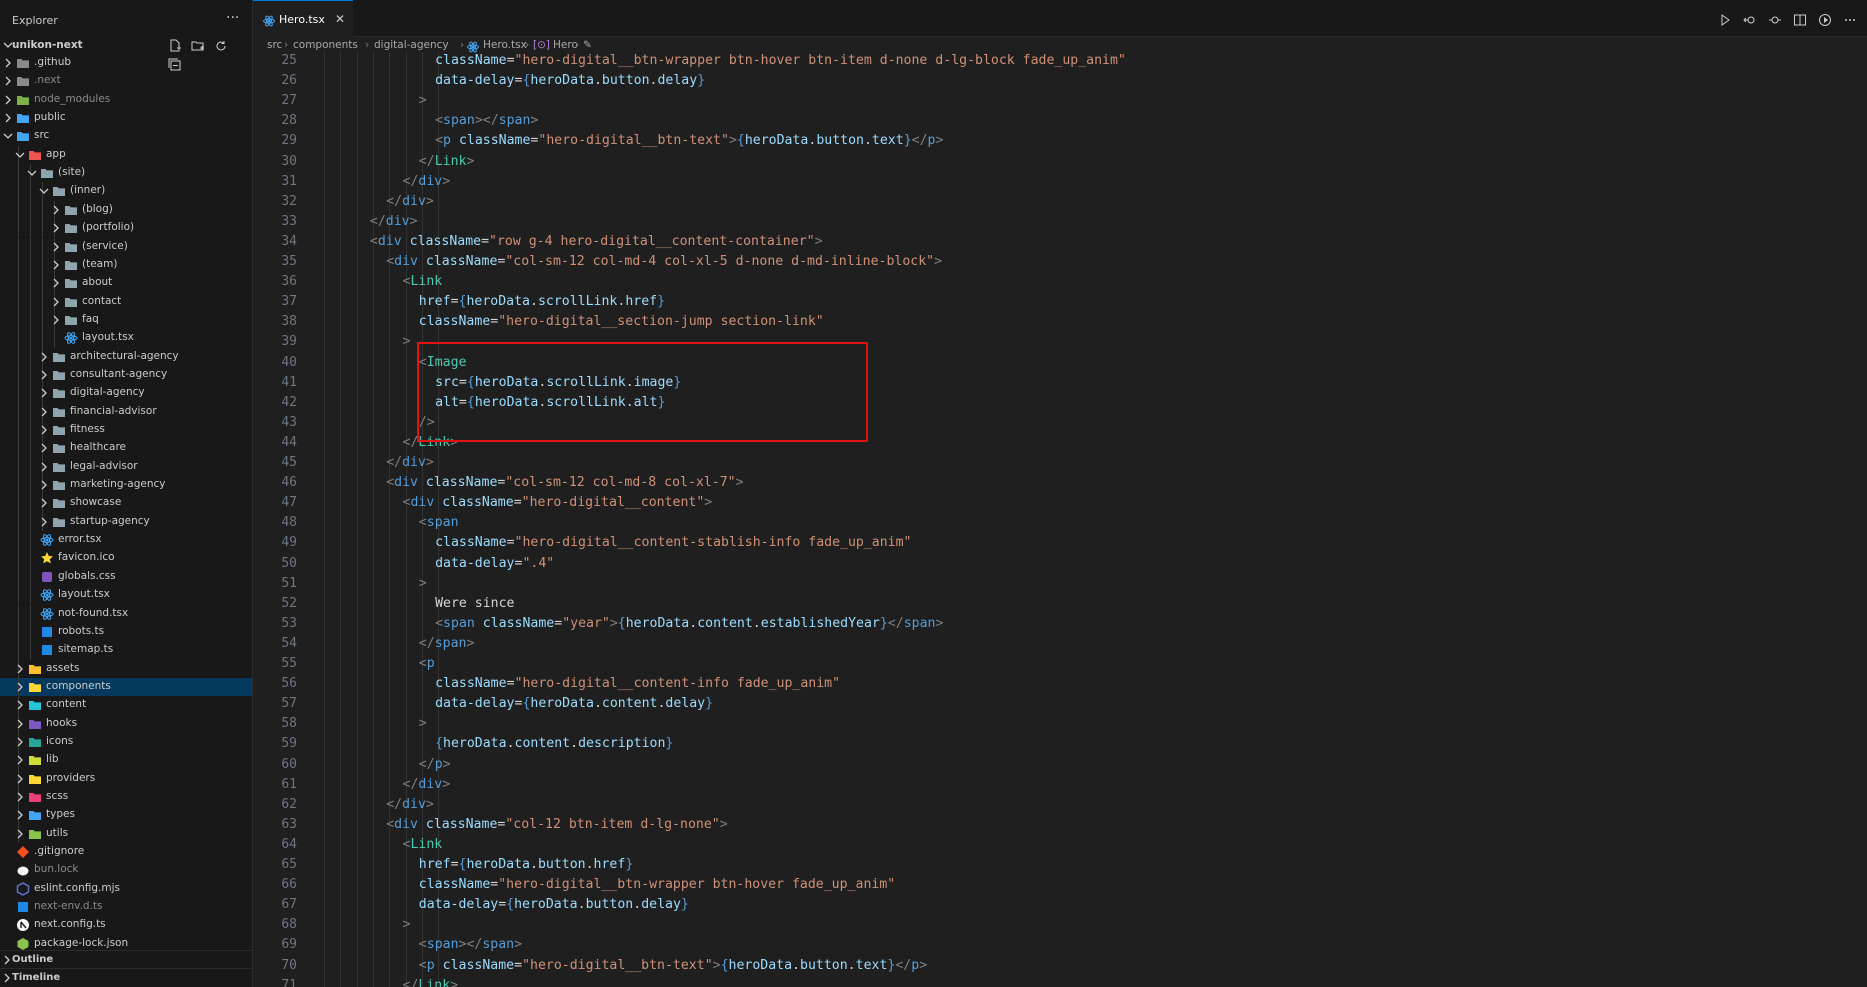 Image resolution: width=1867 pixels, height=987 pixels. Describe the element at coordinates (1060, 304) in the screenshot. I see `code-line: 37 href={heroData.scrollLink.href}` at that location.